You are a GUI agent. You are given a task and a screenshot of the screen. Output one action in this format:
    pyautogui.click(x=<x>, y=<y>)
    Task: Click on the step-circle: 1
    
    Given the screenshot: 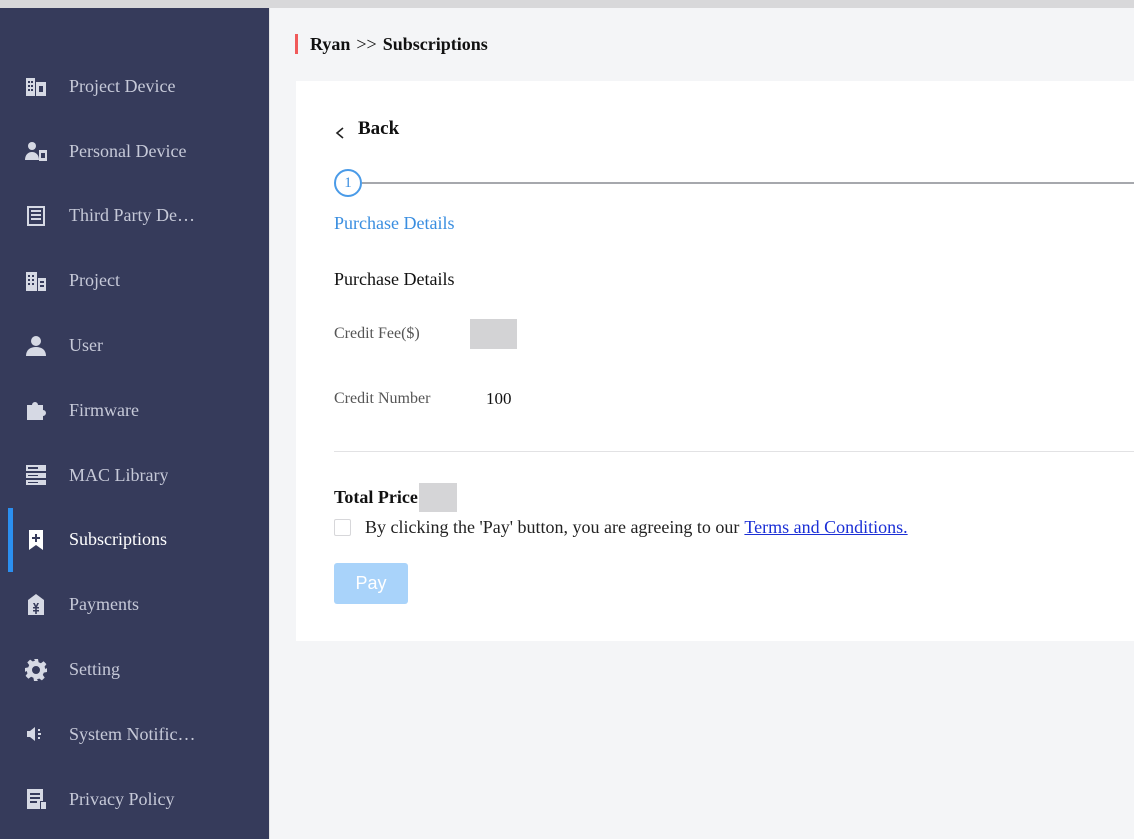 What is the action you would take?
    pyautogui.click(x=348, y=183)
    